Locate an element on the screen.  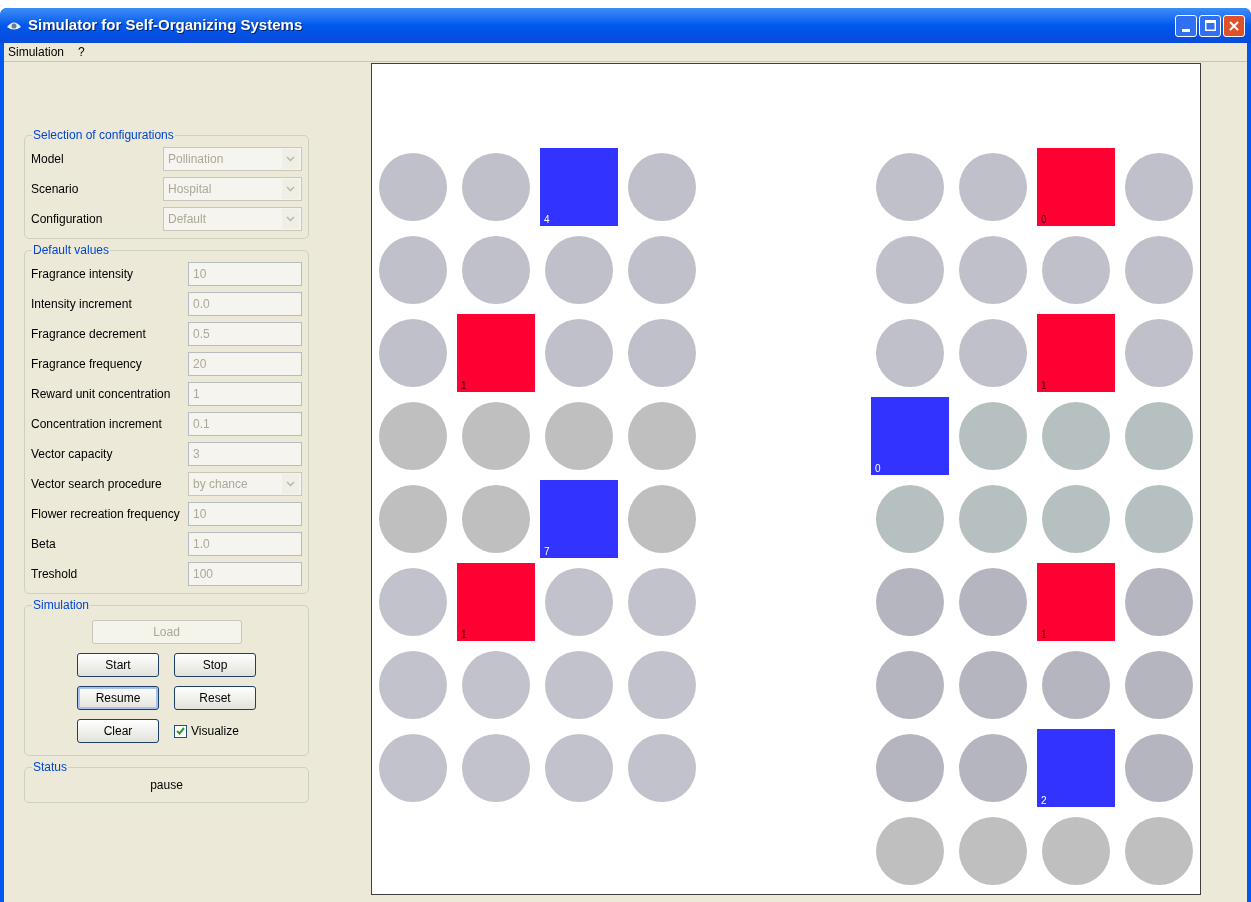
action-button: Reset is located at coordinates (215, 698).